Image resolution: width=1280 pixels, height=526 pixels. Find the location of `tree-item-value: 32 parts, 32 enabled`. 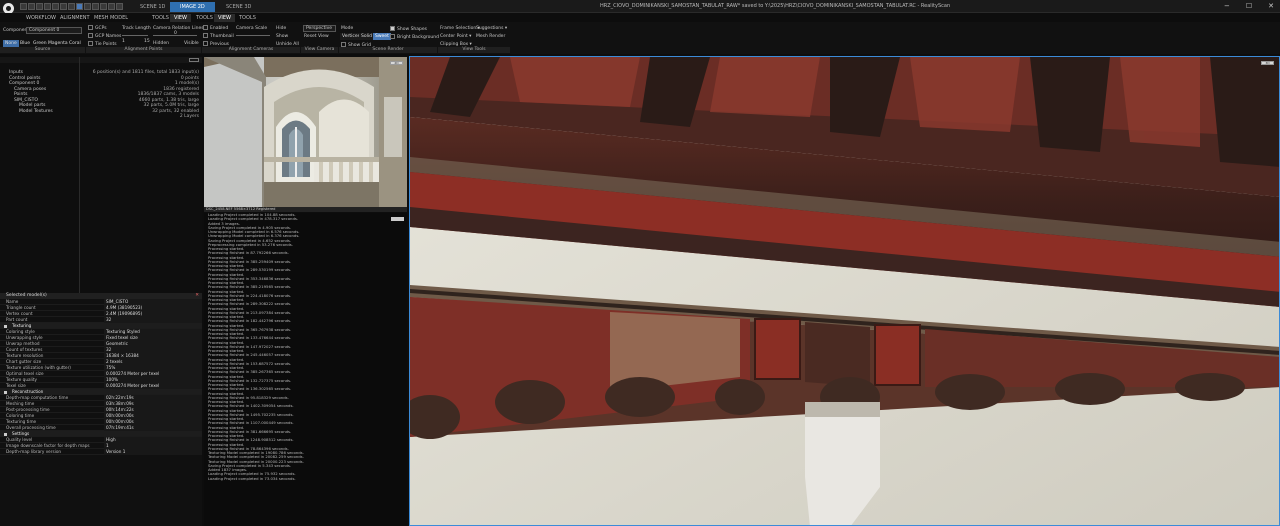

tree-item-value: 32 parts, 32 enabled is located at coordinates (175, 111).